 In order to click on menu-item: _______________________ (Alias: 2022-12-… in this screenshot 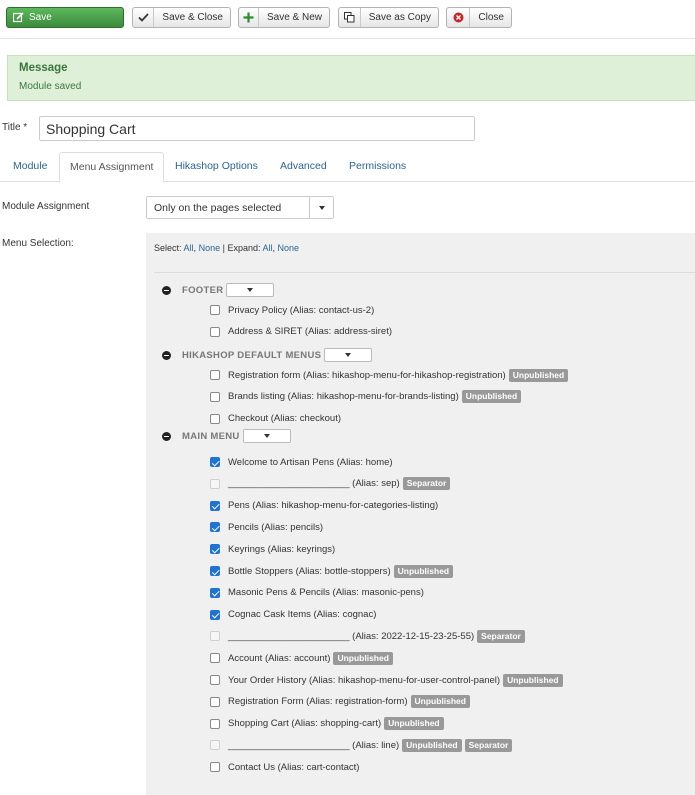, I will do `click(367, 636)`.